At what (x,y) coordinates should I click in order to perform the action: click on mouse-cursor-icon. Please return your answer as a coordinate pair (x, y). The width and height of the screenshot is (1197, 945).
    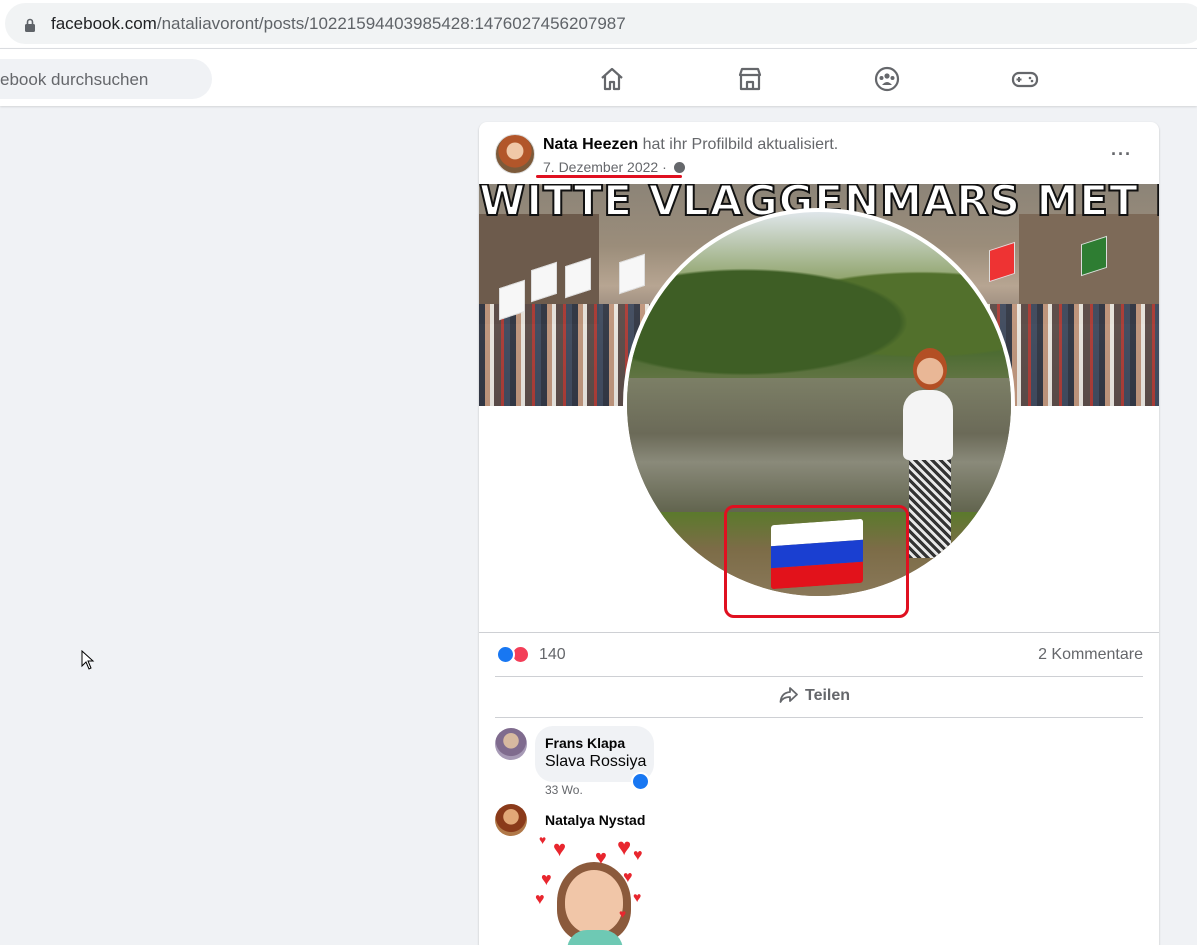
    Looking at the image, I should click on (88, 660).